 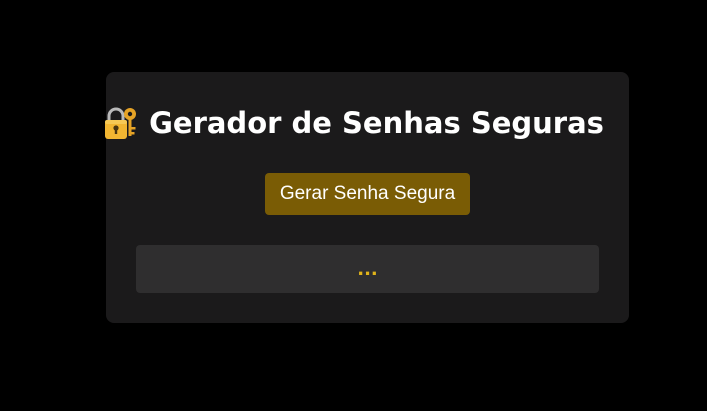 I want to click on lock-with-key-icon, so click(x=121, y=123).